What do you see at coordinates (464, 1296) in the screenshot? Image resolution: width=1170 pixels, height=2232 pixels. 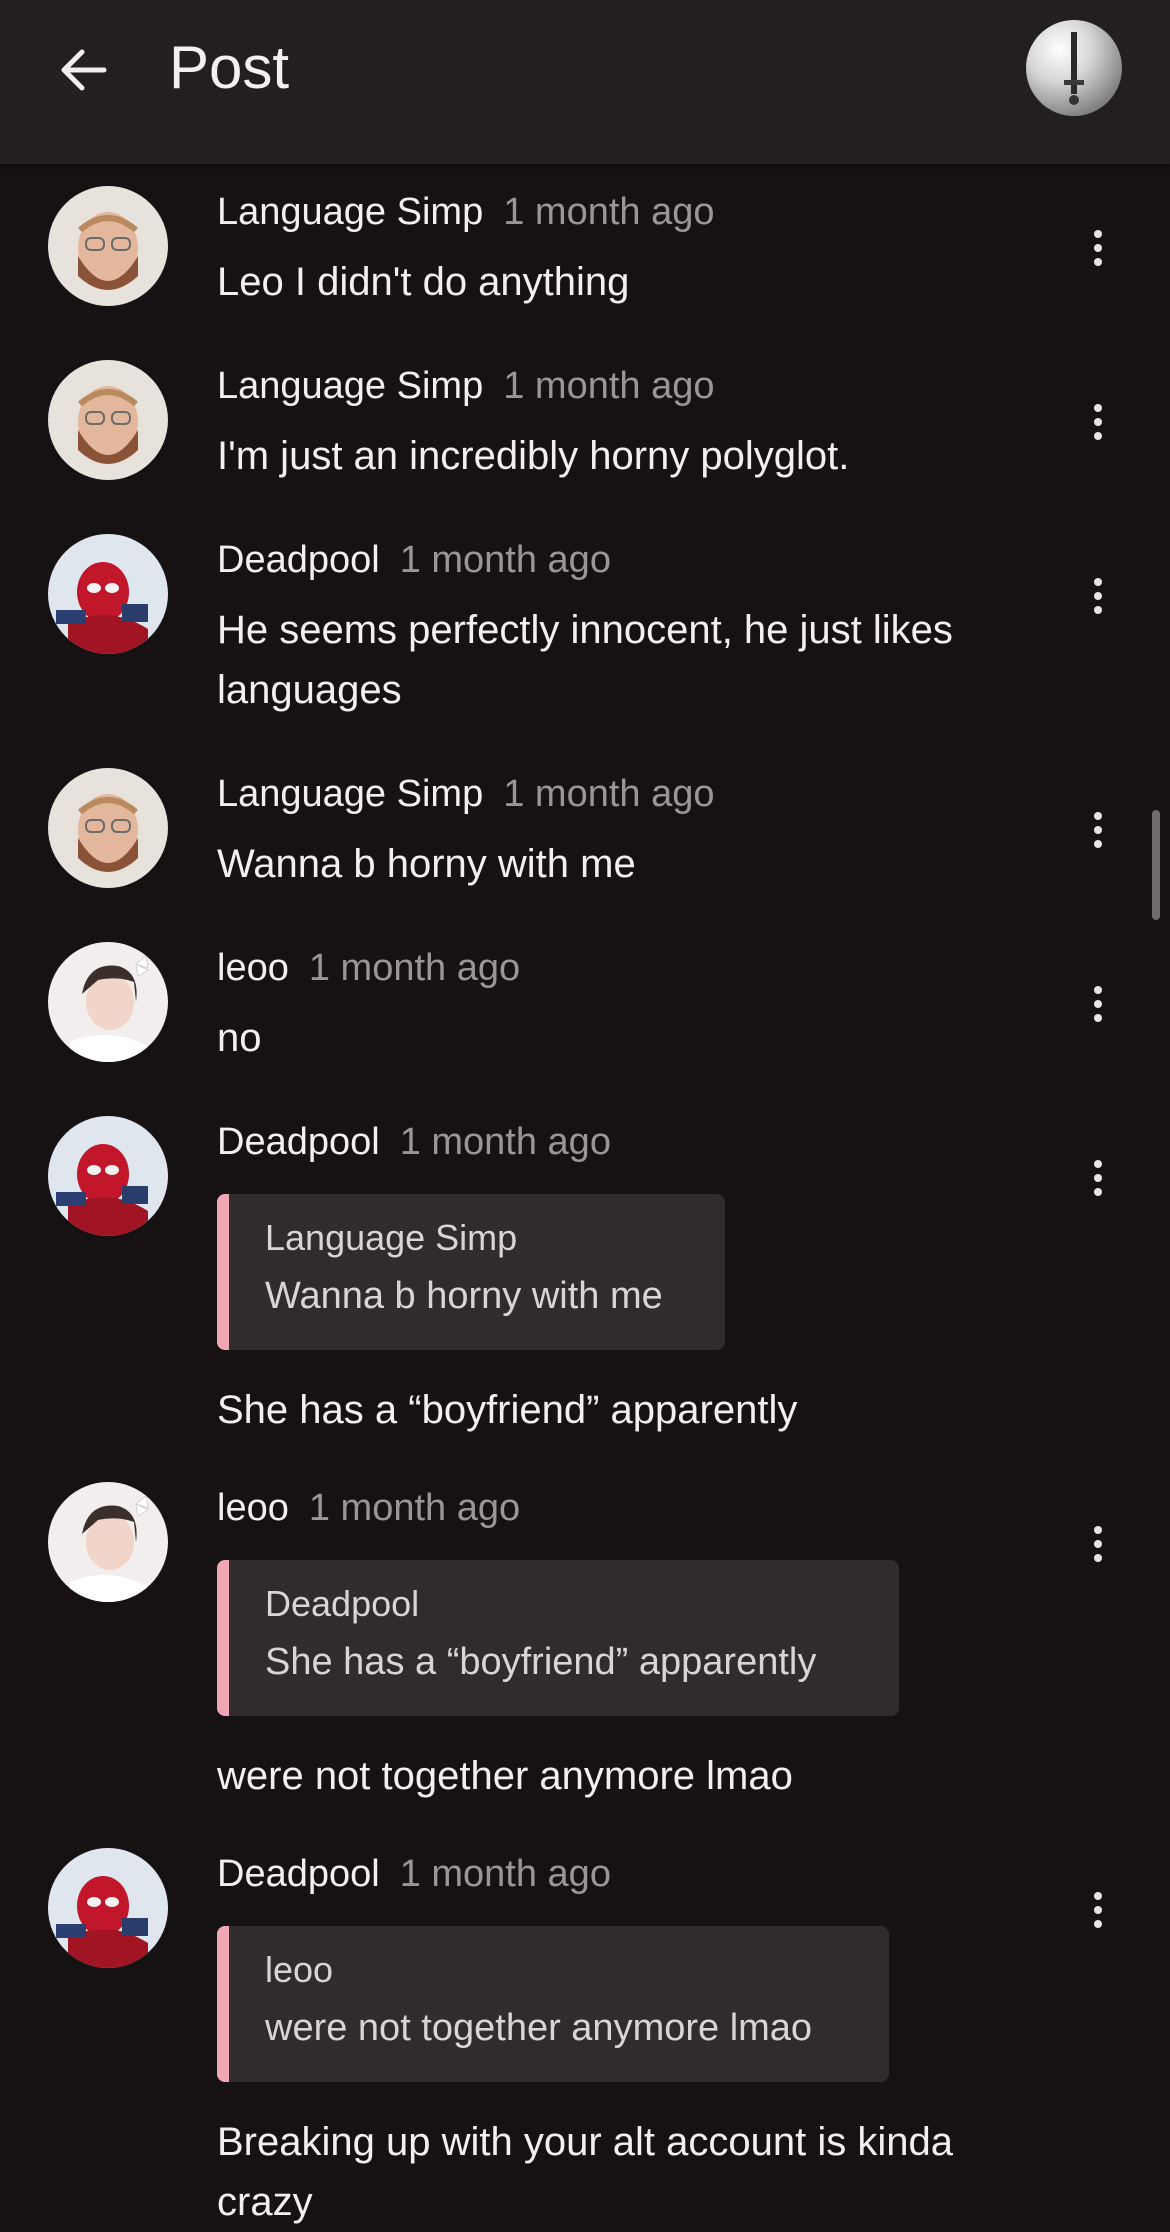 I see `quote-text: Wanna b horny with me` at bounding box center [464, 1296].